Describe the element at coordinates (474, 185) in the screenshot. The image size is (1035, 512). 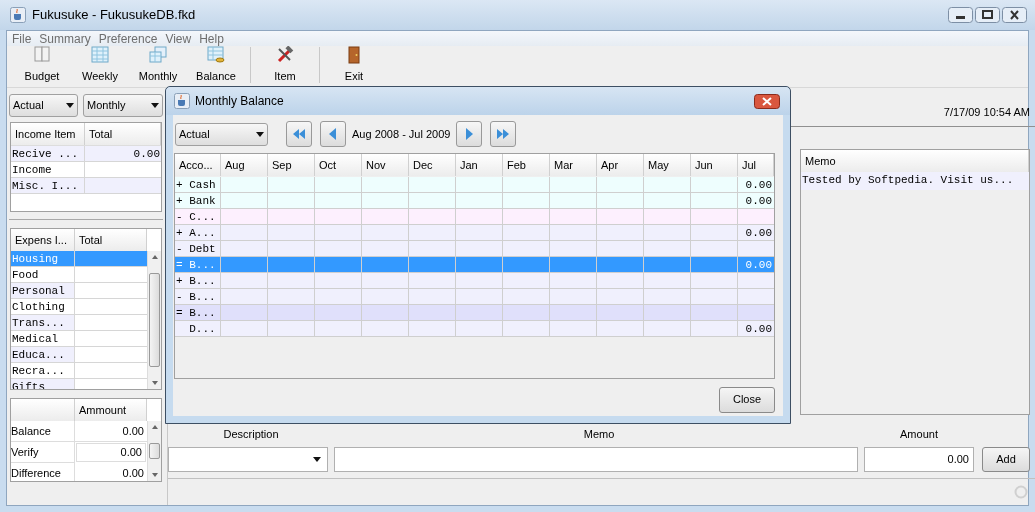
I see `table-row: + Cash 0.00` at that location.